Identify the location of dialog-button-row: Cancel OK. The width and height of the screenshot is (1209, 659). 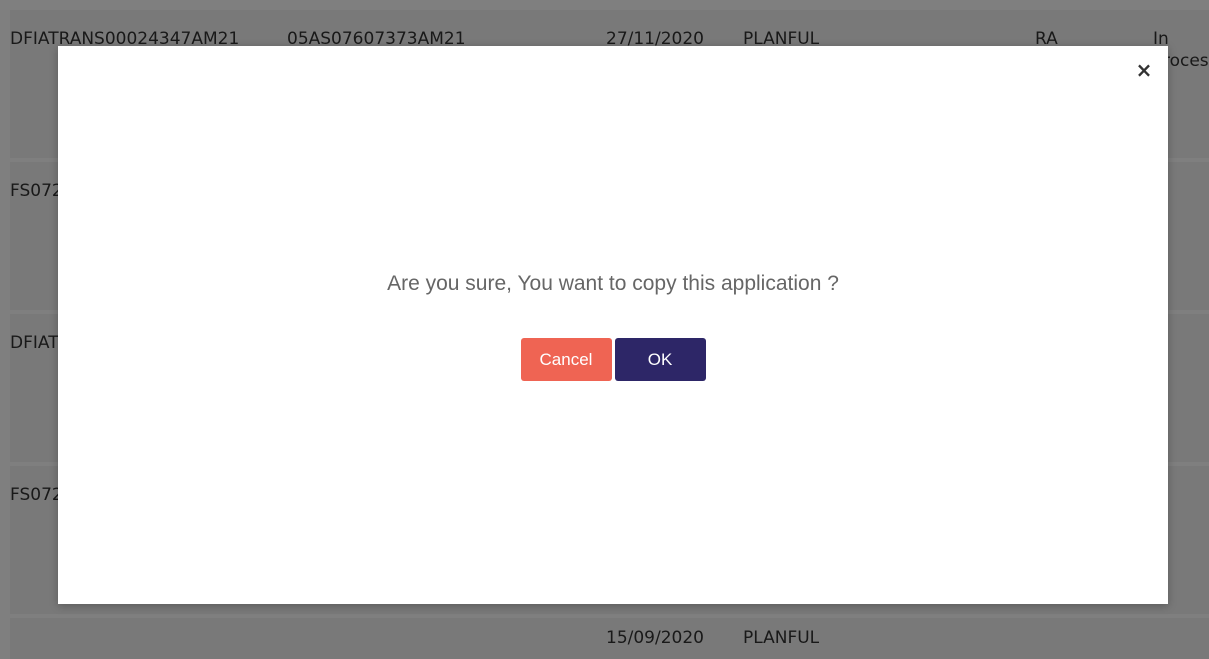
(613, 359).